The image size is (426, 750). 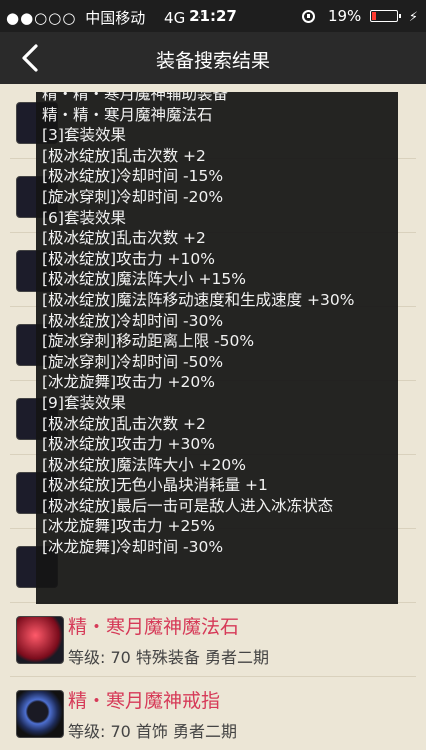 I want to click on status-bar: ●●○○○ 中国移动 4G ⁘ 21:27 19% ⚡, so click(x=213, y=16).